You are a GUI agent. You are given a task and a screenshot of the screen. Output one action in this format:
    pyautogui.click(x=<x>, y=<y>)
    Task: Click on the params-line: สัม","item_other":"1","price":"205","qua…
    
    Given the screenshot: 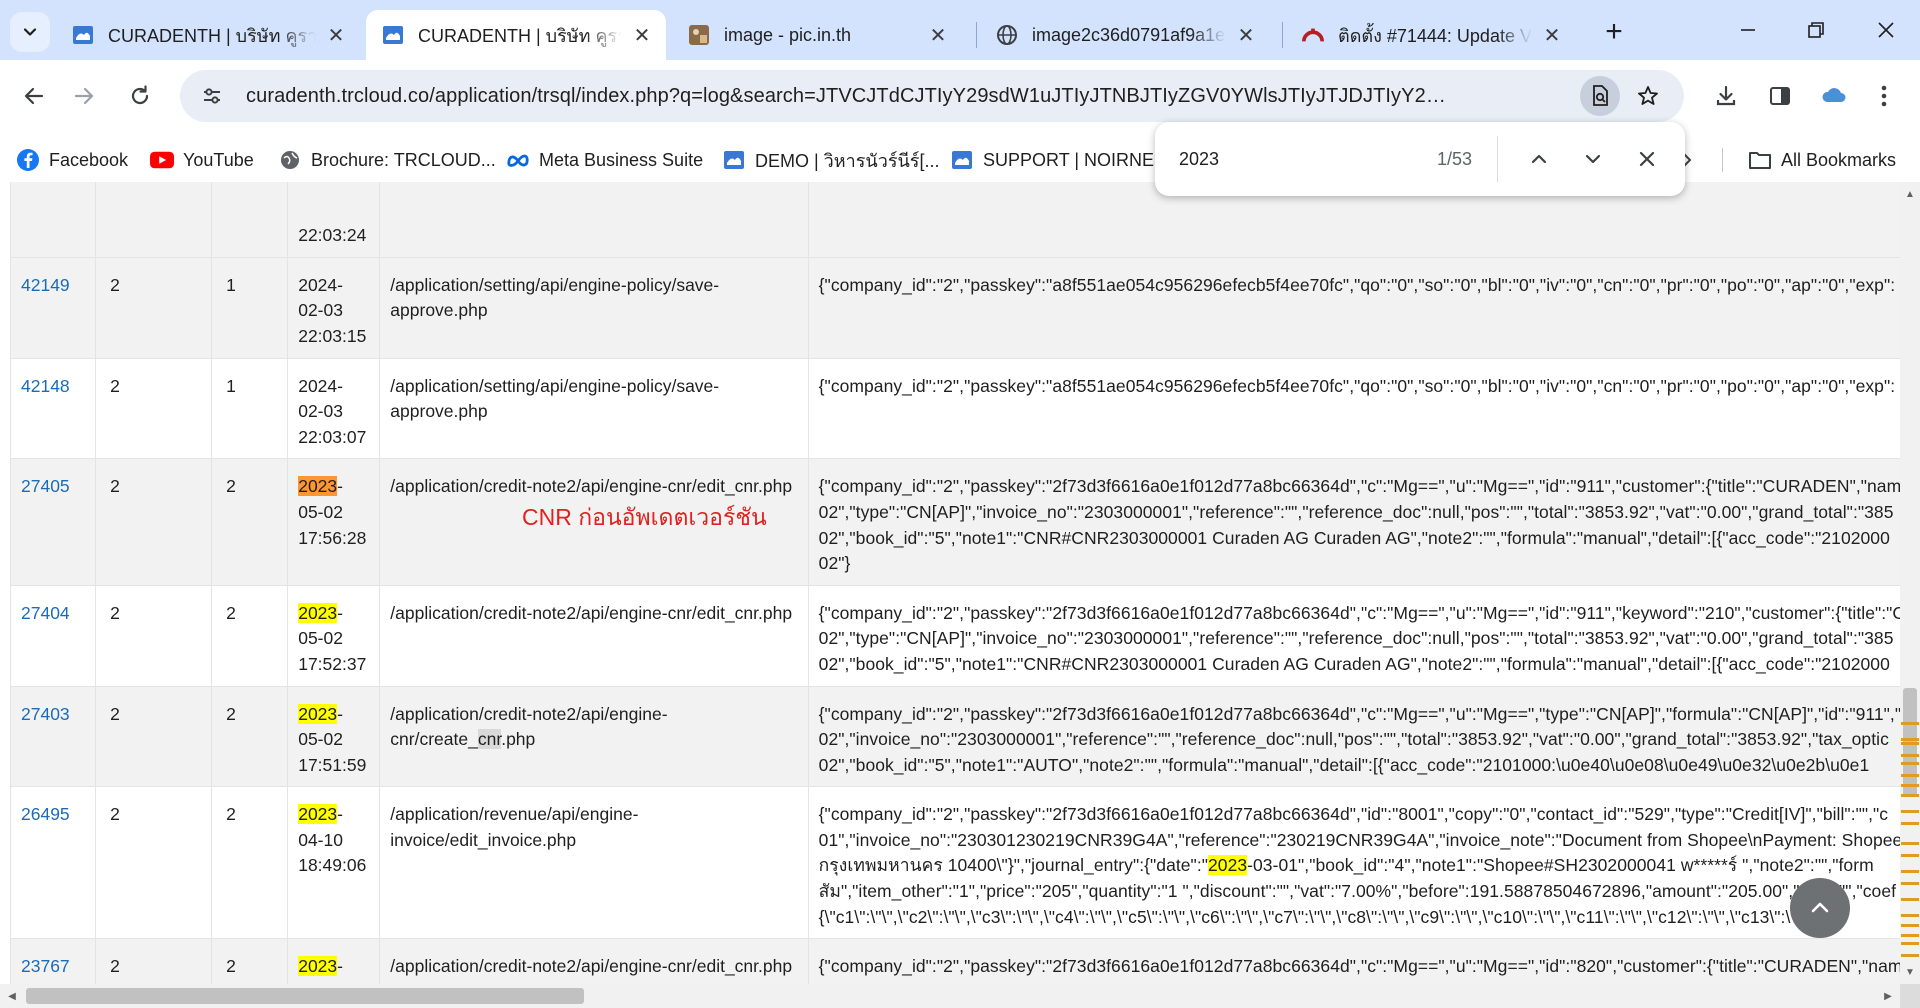 What is the action you would take?
    pyautogui.click(x=1357, y=891)
    